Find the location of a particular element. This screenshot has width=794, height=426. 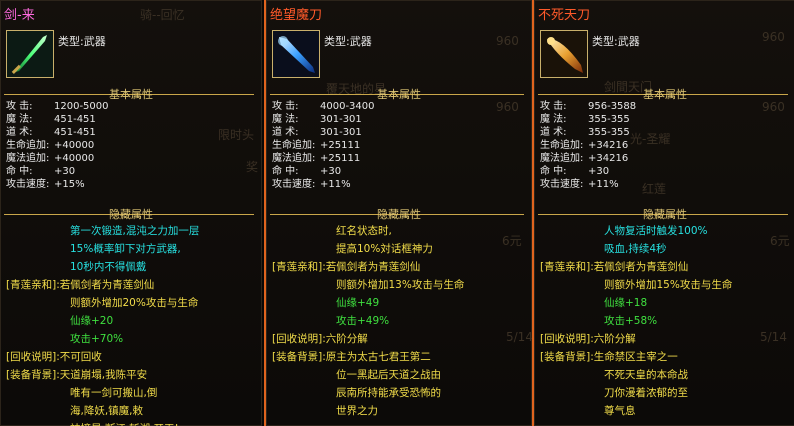

attribute-text: 攻击+49% is located at coordinates (363, 321).